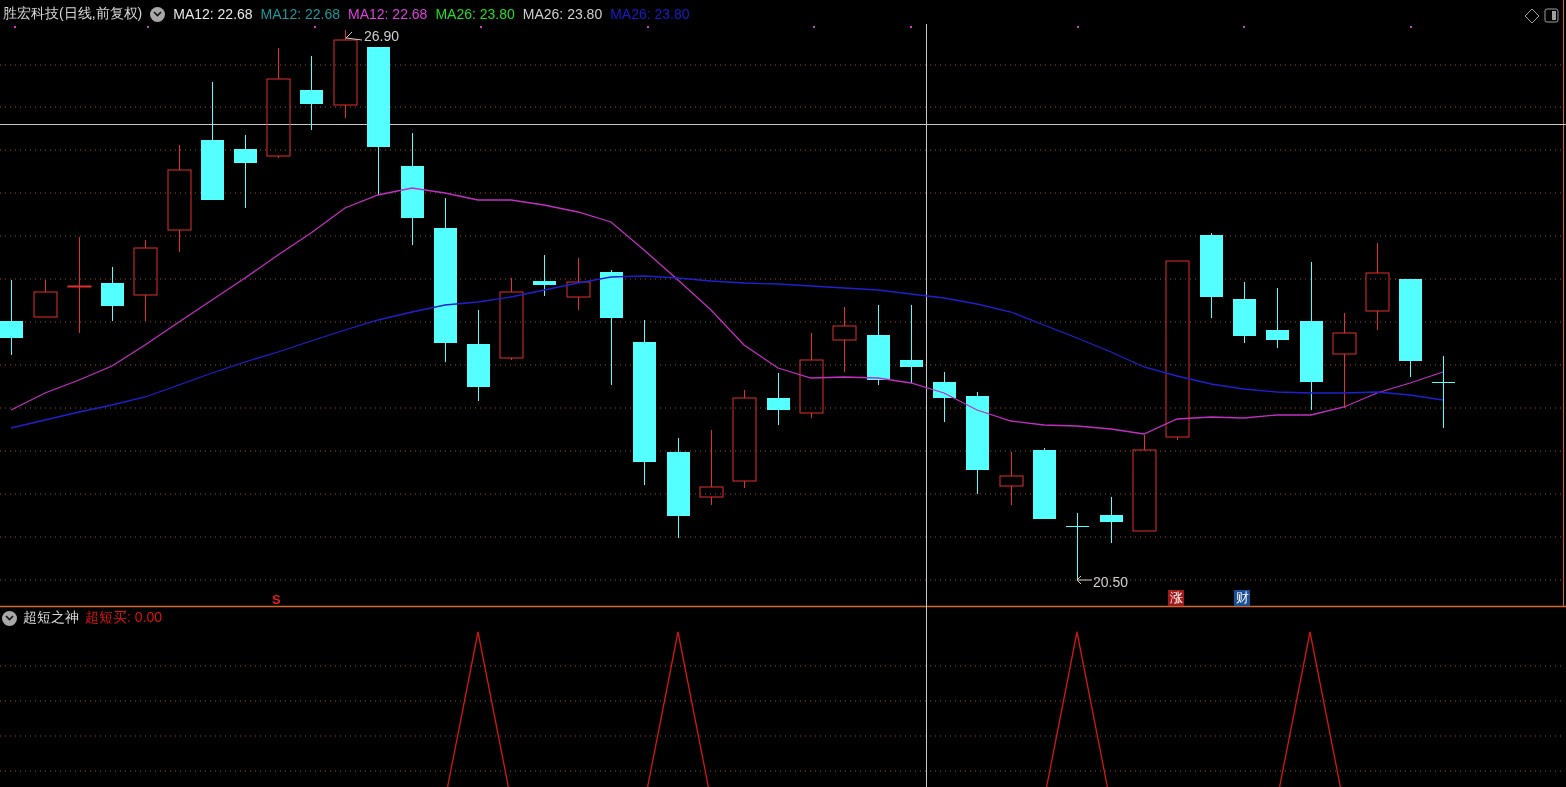 The width and height of the screenshot is (1566, 787). What do you see at coordinates (1532, 16) in the screenshot?
I see `diamond-icon` at bounding box center [1532, 16].